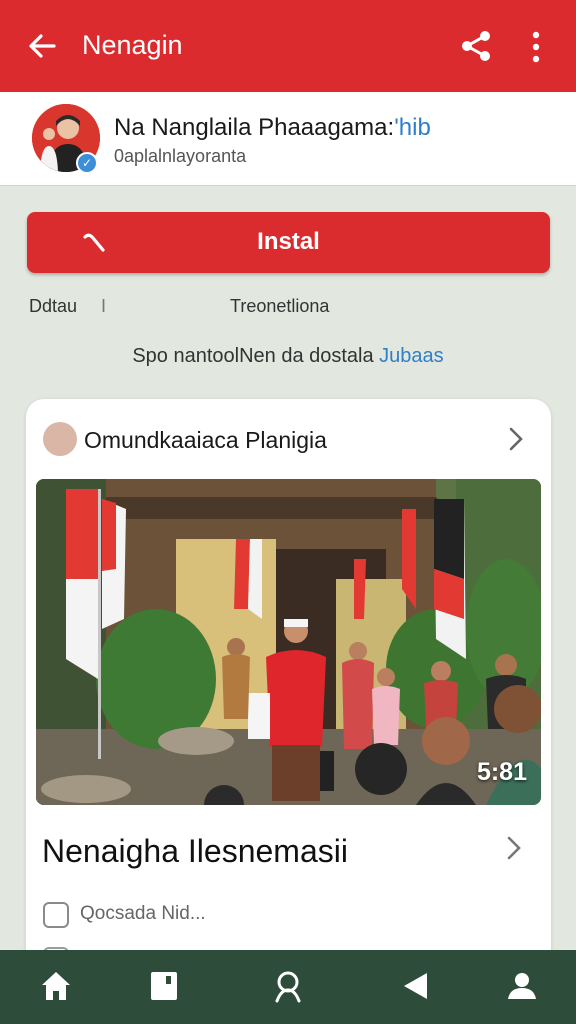 Image resolution: width=576 pixels, height=1024 pixels. Describe the element at coordinates (254, 127) in the screenshot. I see `profile-name-text: Na Nanglaila Phaaagama:` at that location.